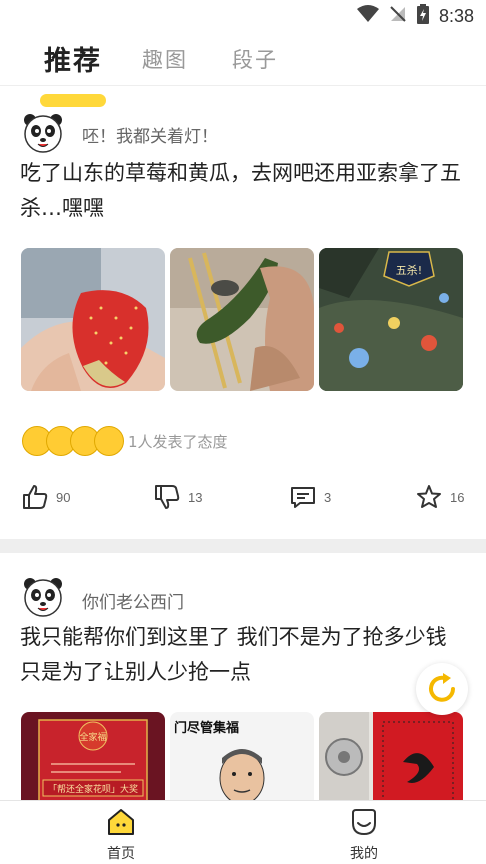 The width and height of the screenshot is (486, 864). Describe the element at coordinates (328, 497) in the screenshot. I see `comment-count: 3` at that location.